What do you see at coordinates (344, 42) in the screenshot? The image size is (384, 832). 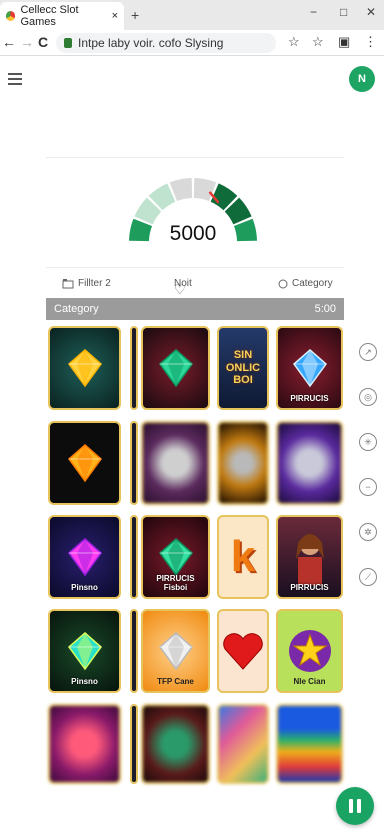 I see `extension-icon: ▣` at bounding box center [344, 42].